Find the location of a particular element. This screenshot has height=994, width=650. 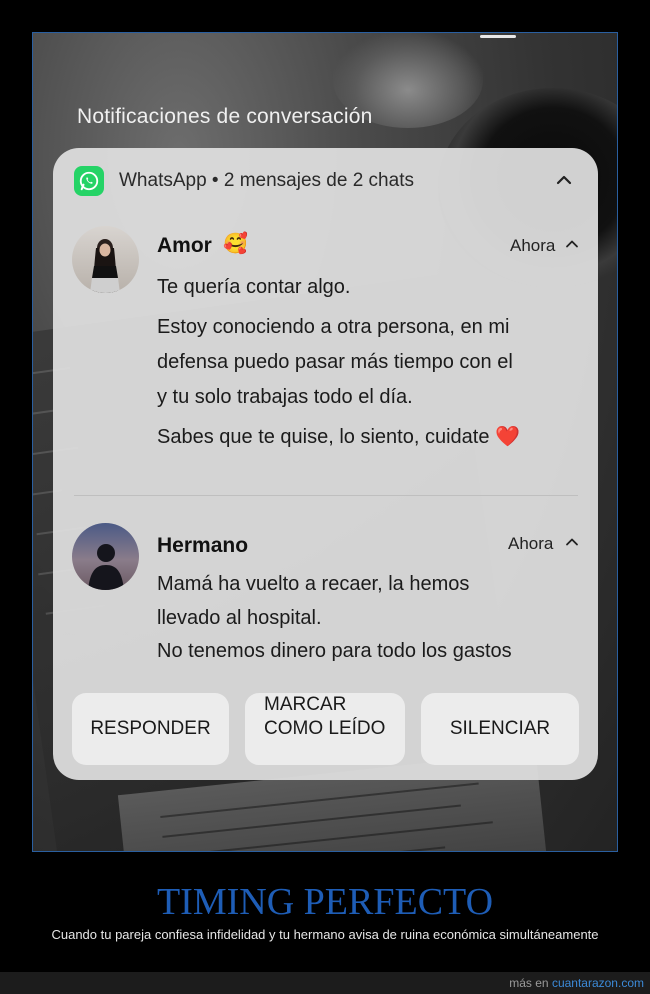

footer-text: más en cuantarazon.com is located at coordinates (576, 983).